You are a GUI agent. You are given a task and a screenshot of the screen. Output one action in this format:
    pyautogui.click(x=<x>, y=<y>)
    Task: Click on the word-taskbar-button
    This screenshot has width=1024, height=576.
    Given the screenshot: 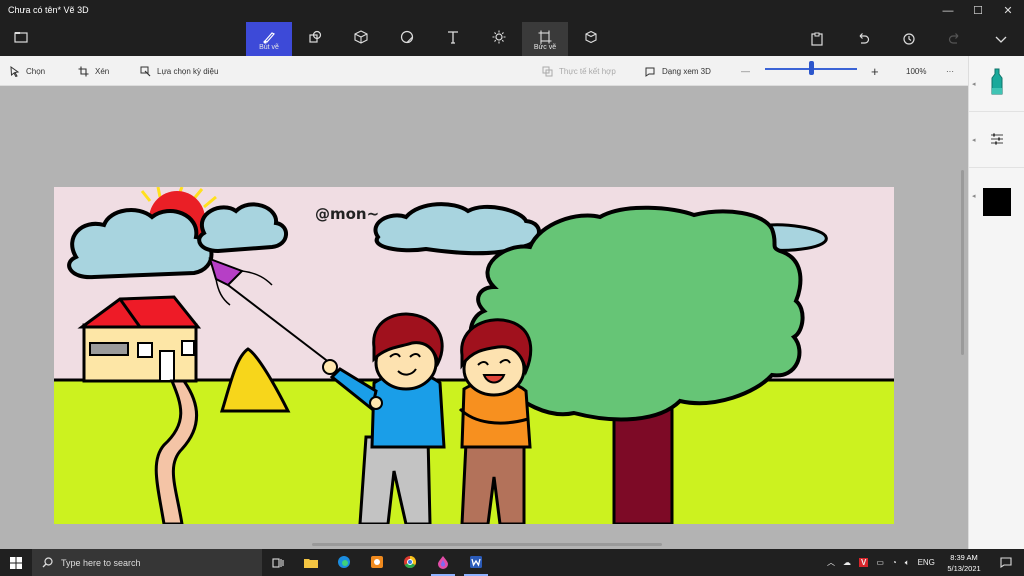 What is the action you would take?
    pyautogui.click(x=476, y=562)
    